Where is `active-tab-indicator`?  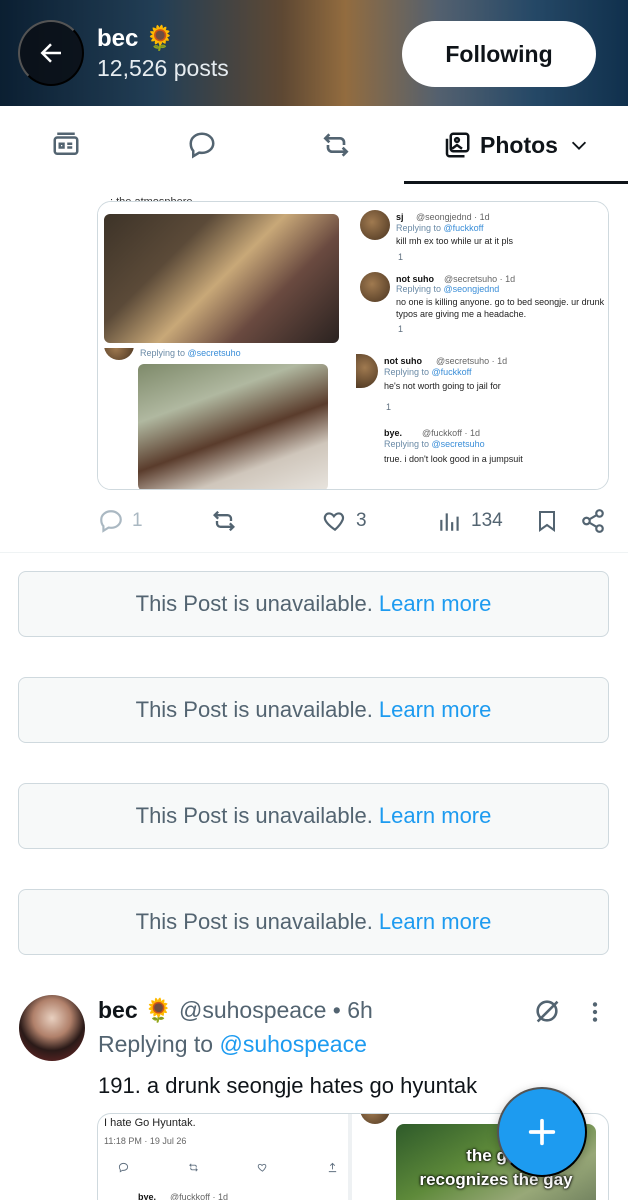 active-tab-indicator is located at coordinates (516, 182).